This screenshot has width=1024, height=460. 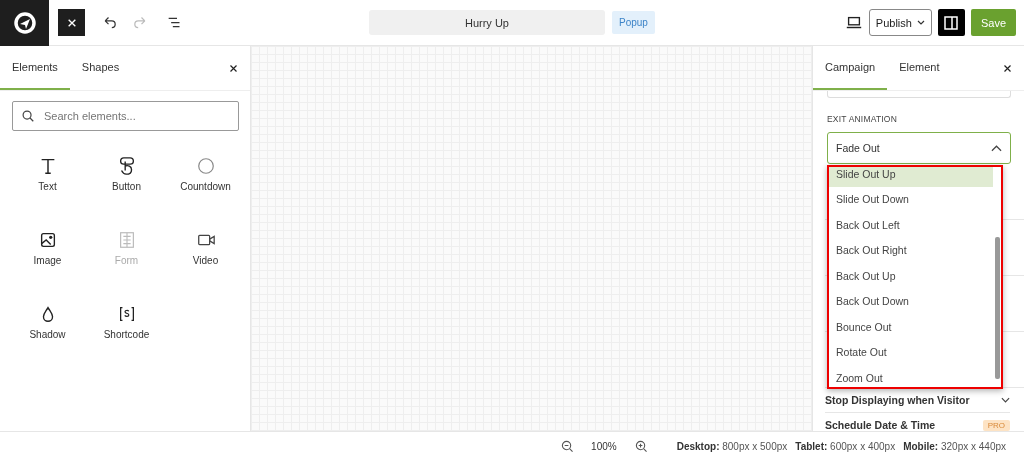 What do you see at coordinates (126, 322) in the screenshot?
I see `element-item: Shortcode` at bounding box center [126, 322].